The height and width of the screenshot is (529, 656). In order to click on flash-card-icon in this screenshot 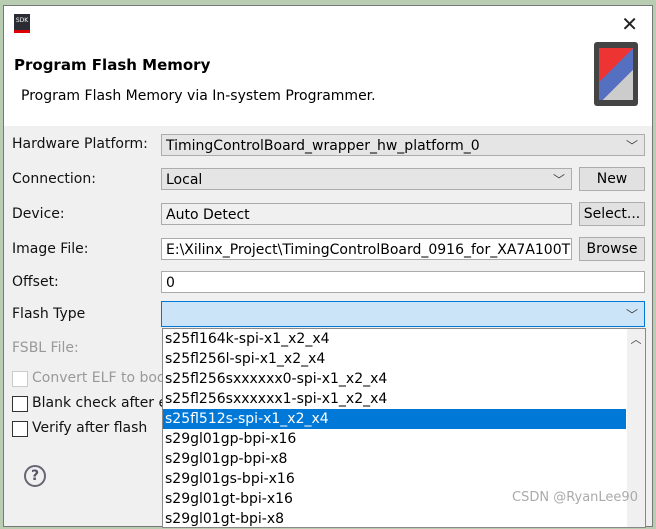, I will do `click(616, 74)`.